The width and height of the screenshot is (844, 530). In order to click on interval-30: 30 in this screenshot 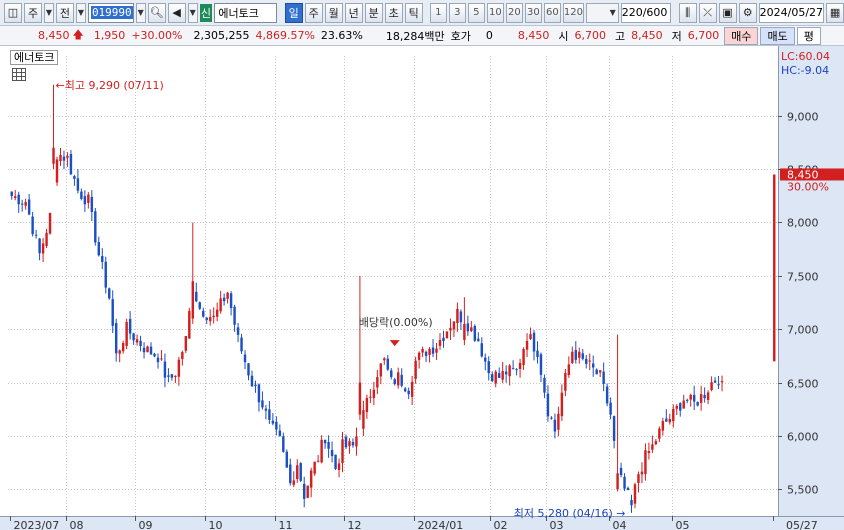, I will do `click(533, 12)`.